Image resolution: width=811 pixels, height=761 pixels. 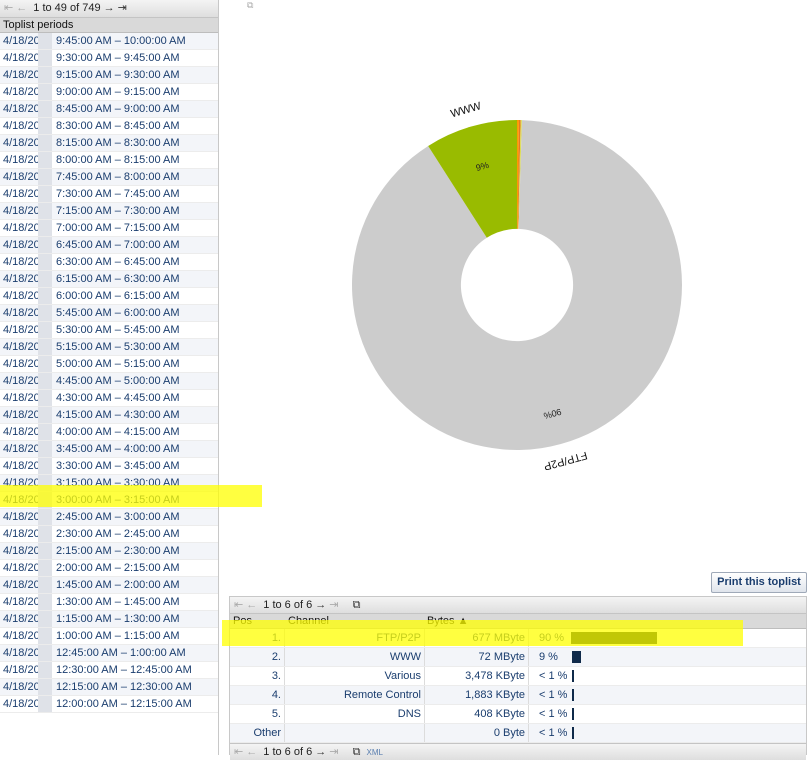 What do you see at coordinates (518, 733) in the screenshot?
I see `table-row: Other 0 Byte < 1 %` at bounding box center [518, 733].